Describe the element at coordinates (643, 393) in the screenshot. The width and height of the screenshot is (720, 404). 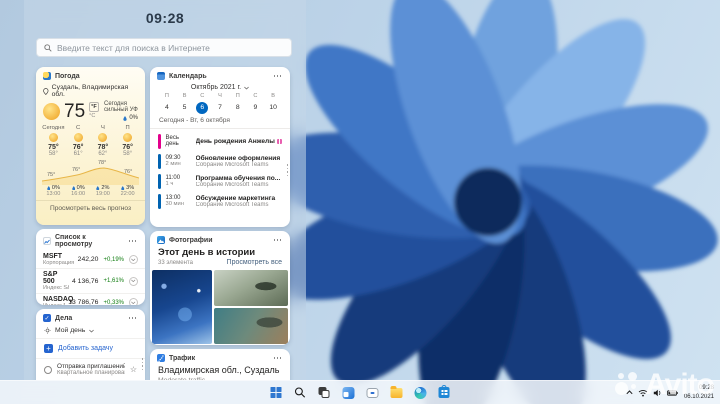
I see `wifi-icon` at that location.